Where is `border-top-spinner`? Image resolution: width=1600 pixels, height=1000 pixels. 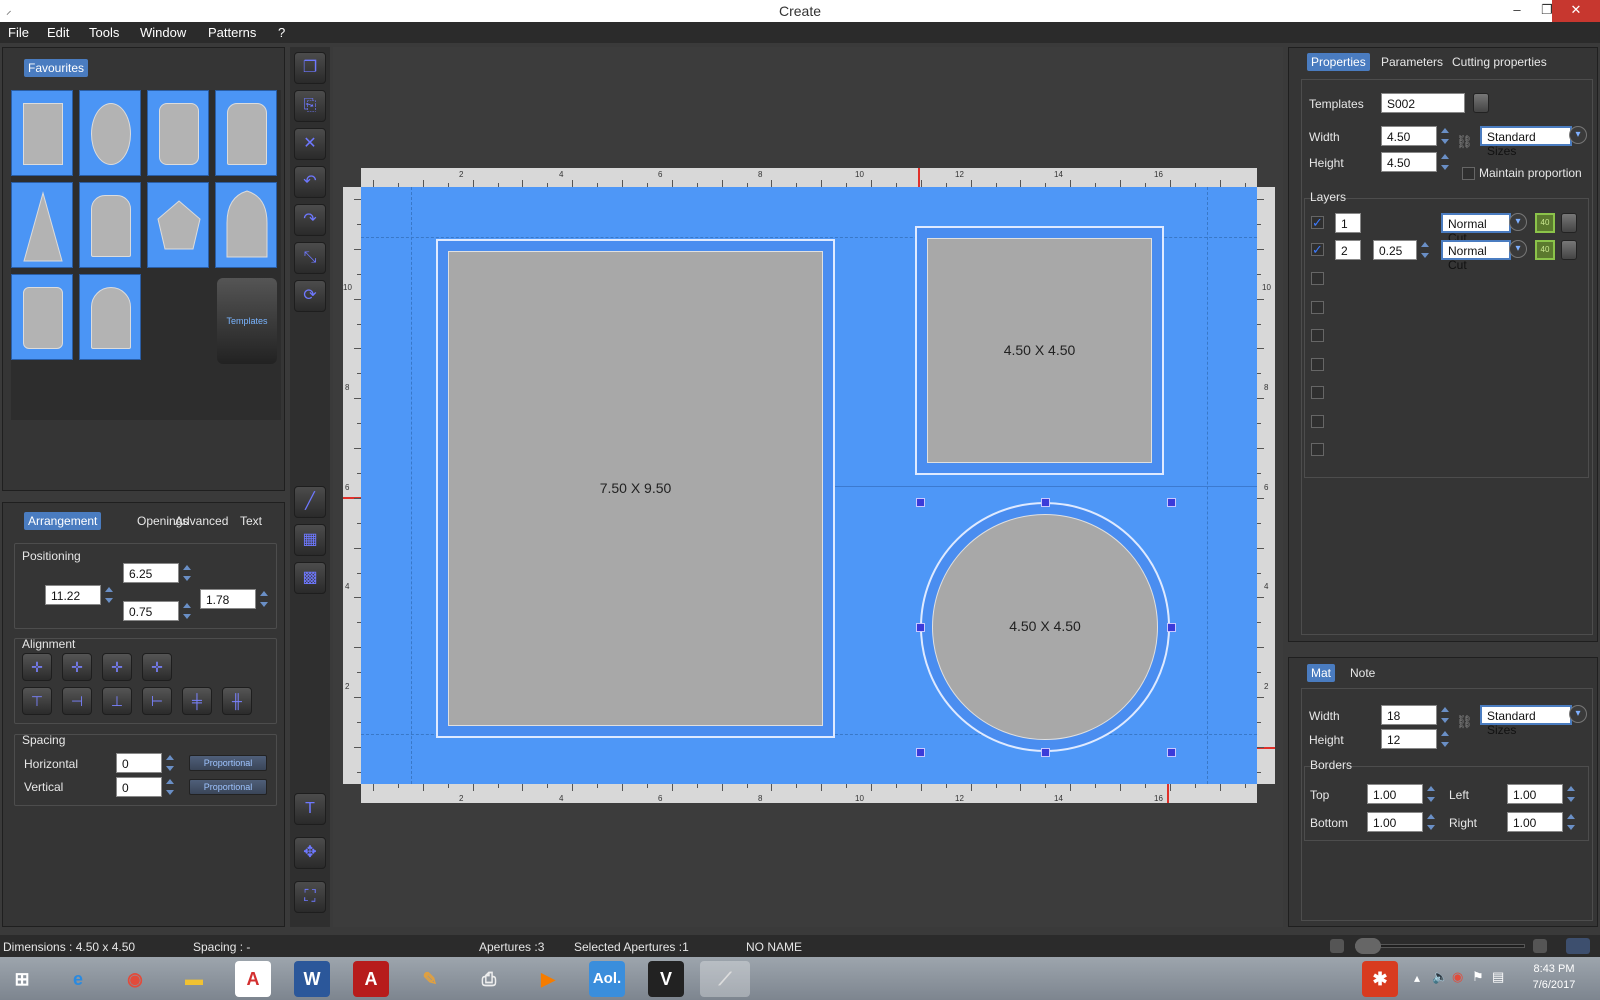 border-top-spinner is located at coordinates (1431, 794).